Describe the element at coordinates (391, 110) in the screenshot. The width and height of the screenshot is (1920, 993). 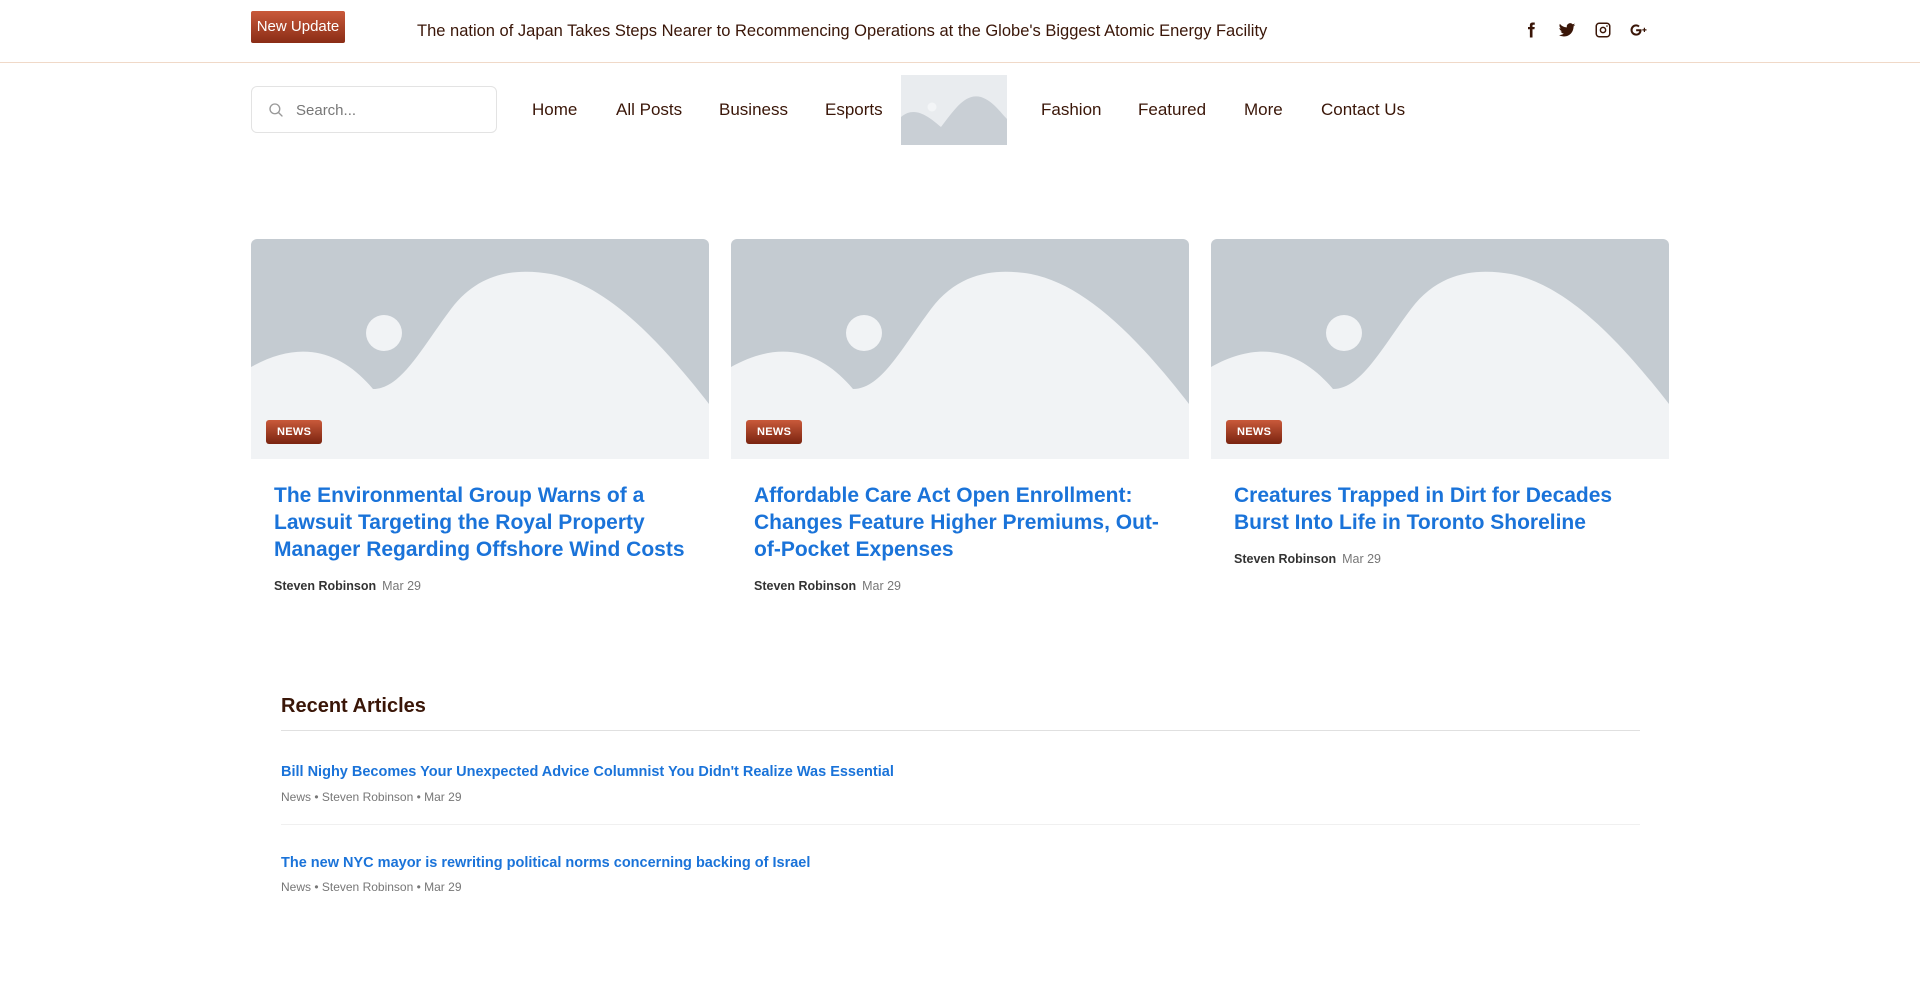
I see `search-input` at that location.